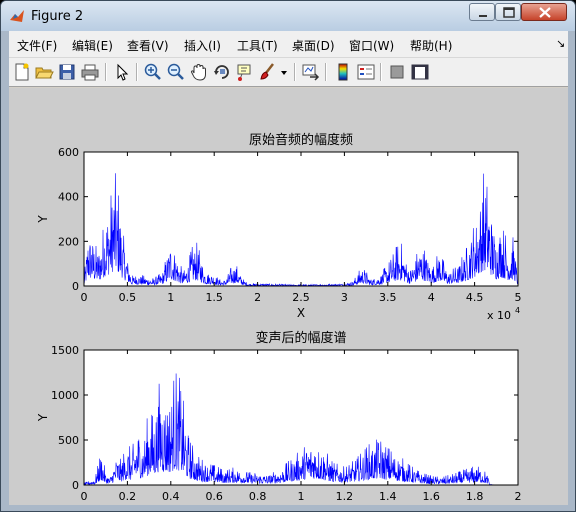 This screenshot has height=512, width=576. Describe the element at coordinates (153, 72) in the screenshot. I see `zoom-in-icon` at that location.